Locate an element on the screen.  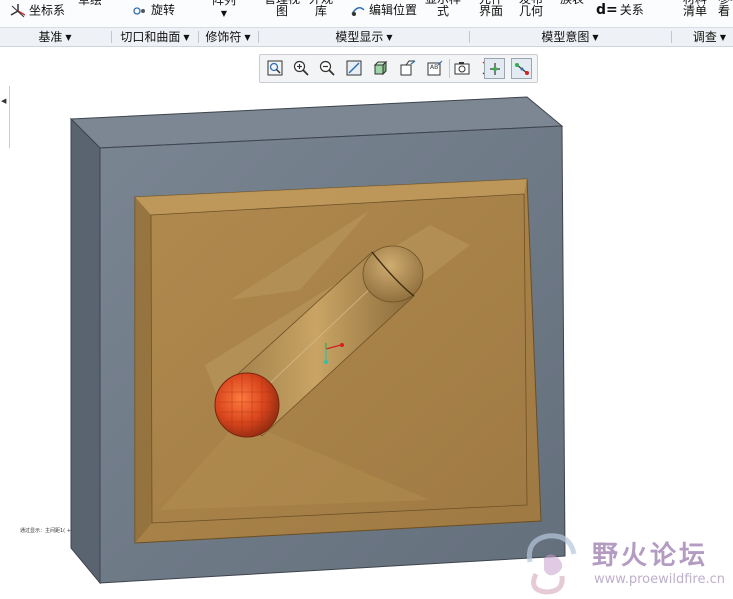
cavity-inner-wall is located at coordinates (143, 370).